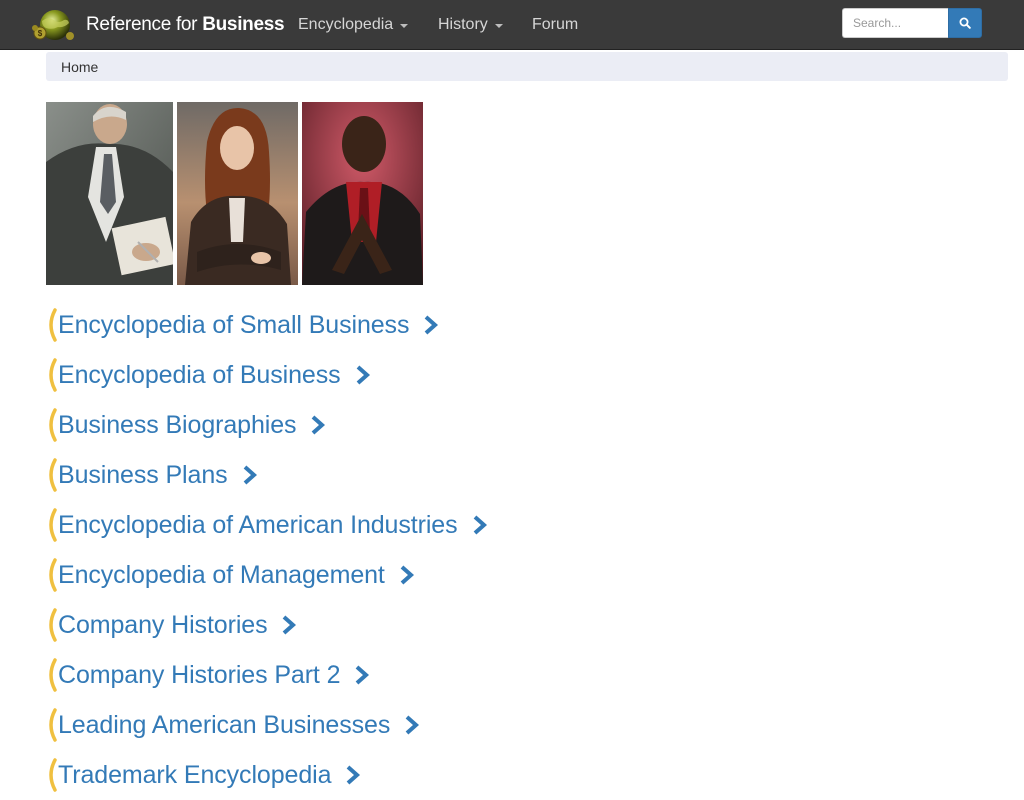 The height and width of the screenshot is (800, 1024). I want to click on category-link-encyclopedia-of-small-business: Encyclopedia of Small Business, so click(394, 325).